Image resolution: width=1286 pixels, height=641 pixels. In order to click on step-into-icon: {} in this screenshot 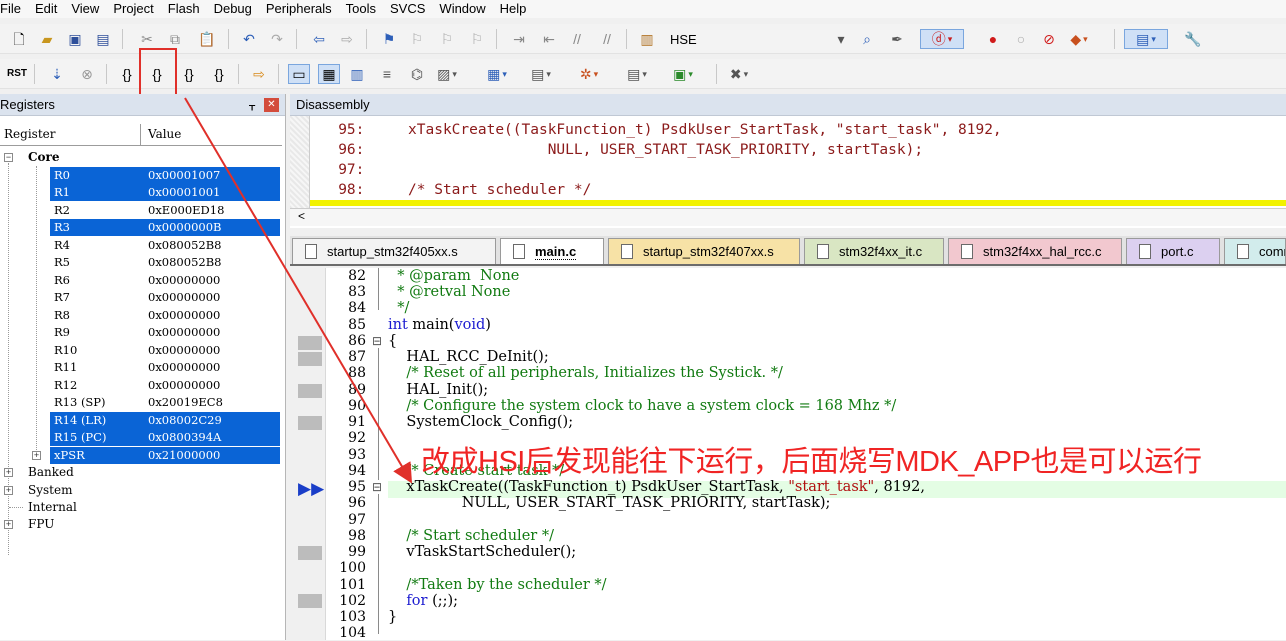, I will do `click(127, 74)`.